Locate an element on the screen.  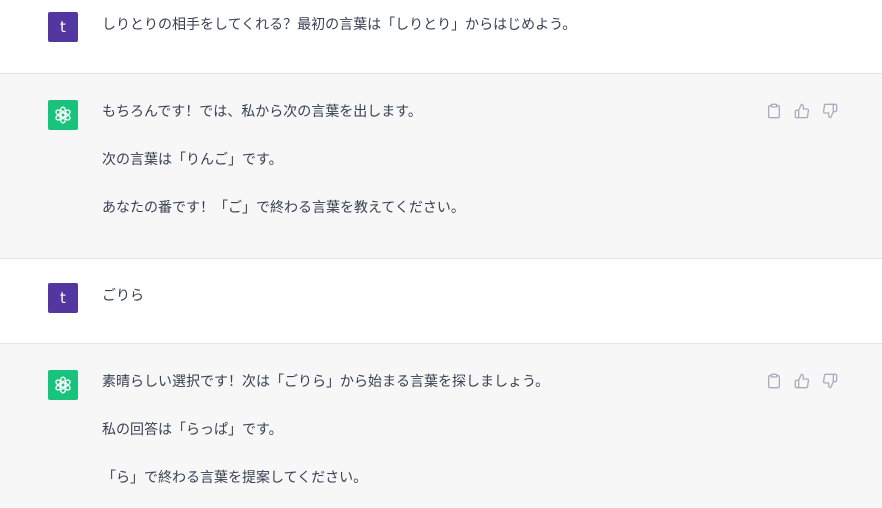
user-message: しりとりの相手をしてくれる？最初の言葉は「しりとり」からはじめよう。 is located at coordinates (432, 25).